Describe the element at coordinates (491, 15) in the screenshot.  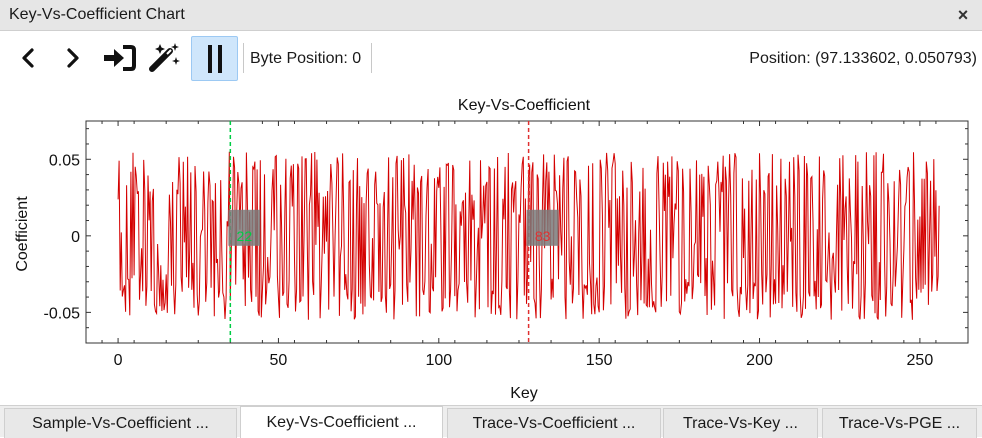
I see `title-bar: Key-Vs-Coefficient Chart ×` at that location.